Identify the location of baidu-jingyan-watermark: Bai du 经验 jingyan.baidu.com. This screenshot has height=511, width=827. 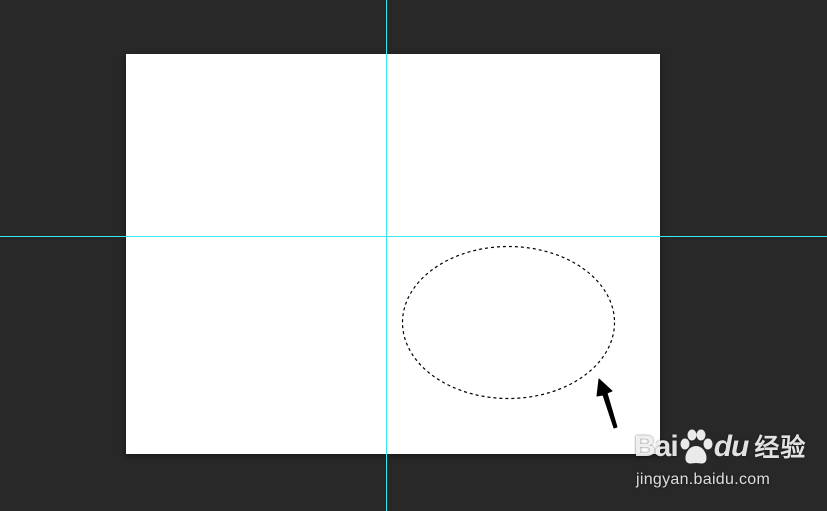
(727, 458).